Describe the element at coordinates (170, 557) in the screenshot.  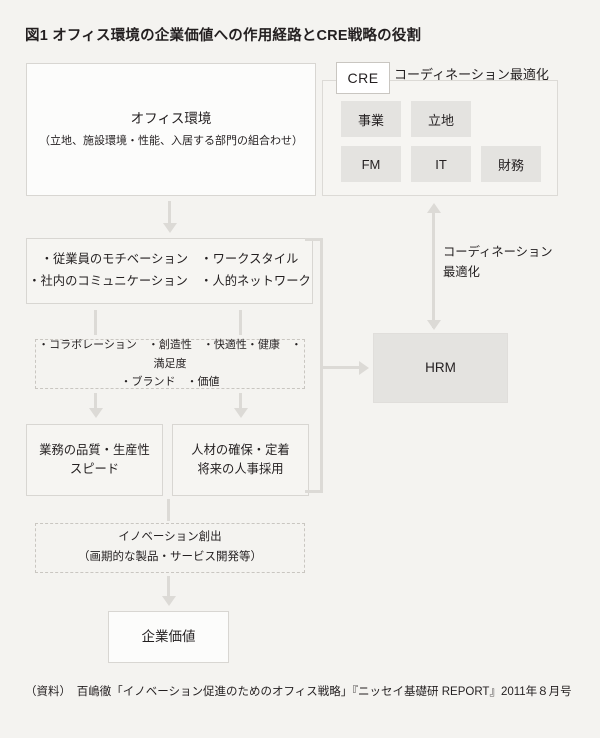
I see `innovation-line2: （画期的な製品・サービス開発等）` at that location.